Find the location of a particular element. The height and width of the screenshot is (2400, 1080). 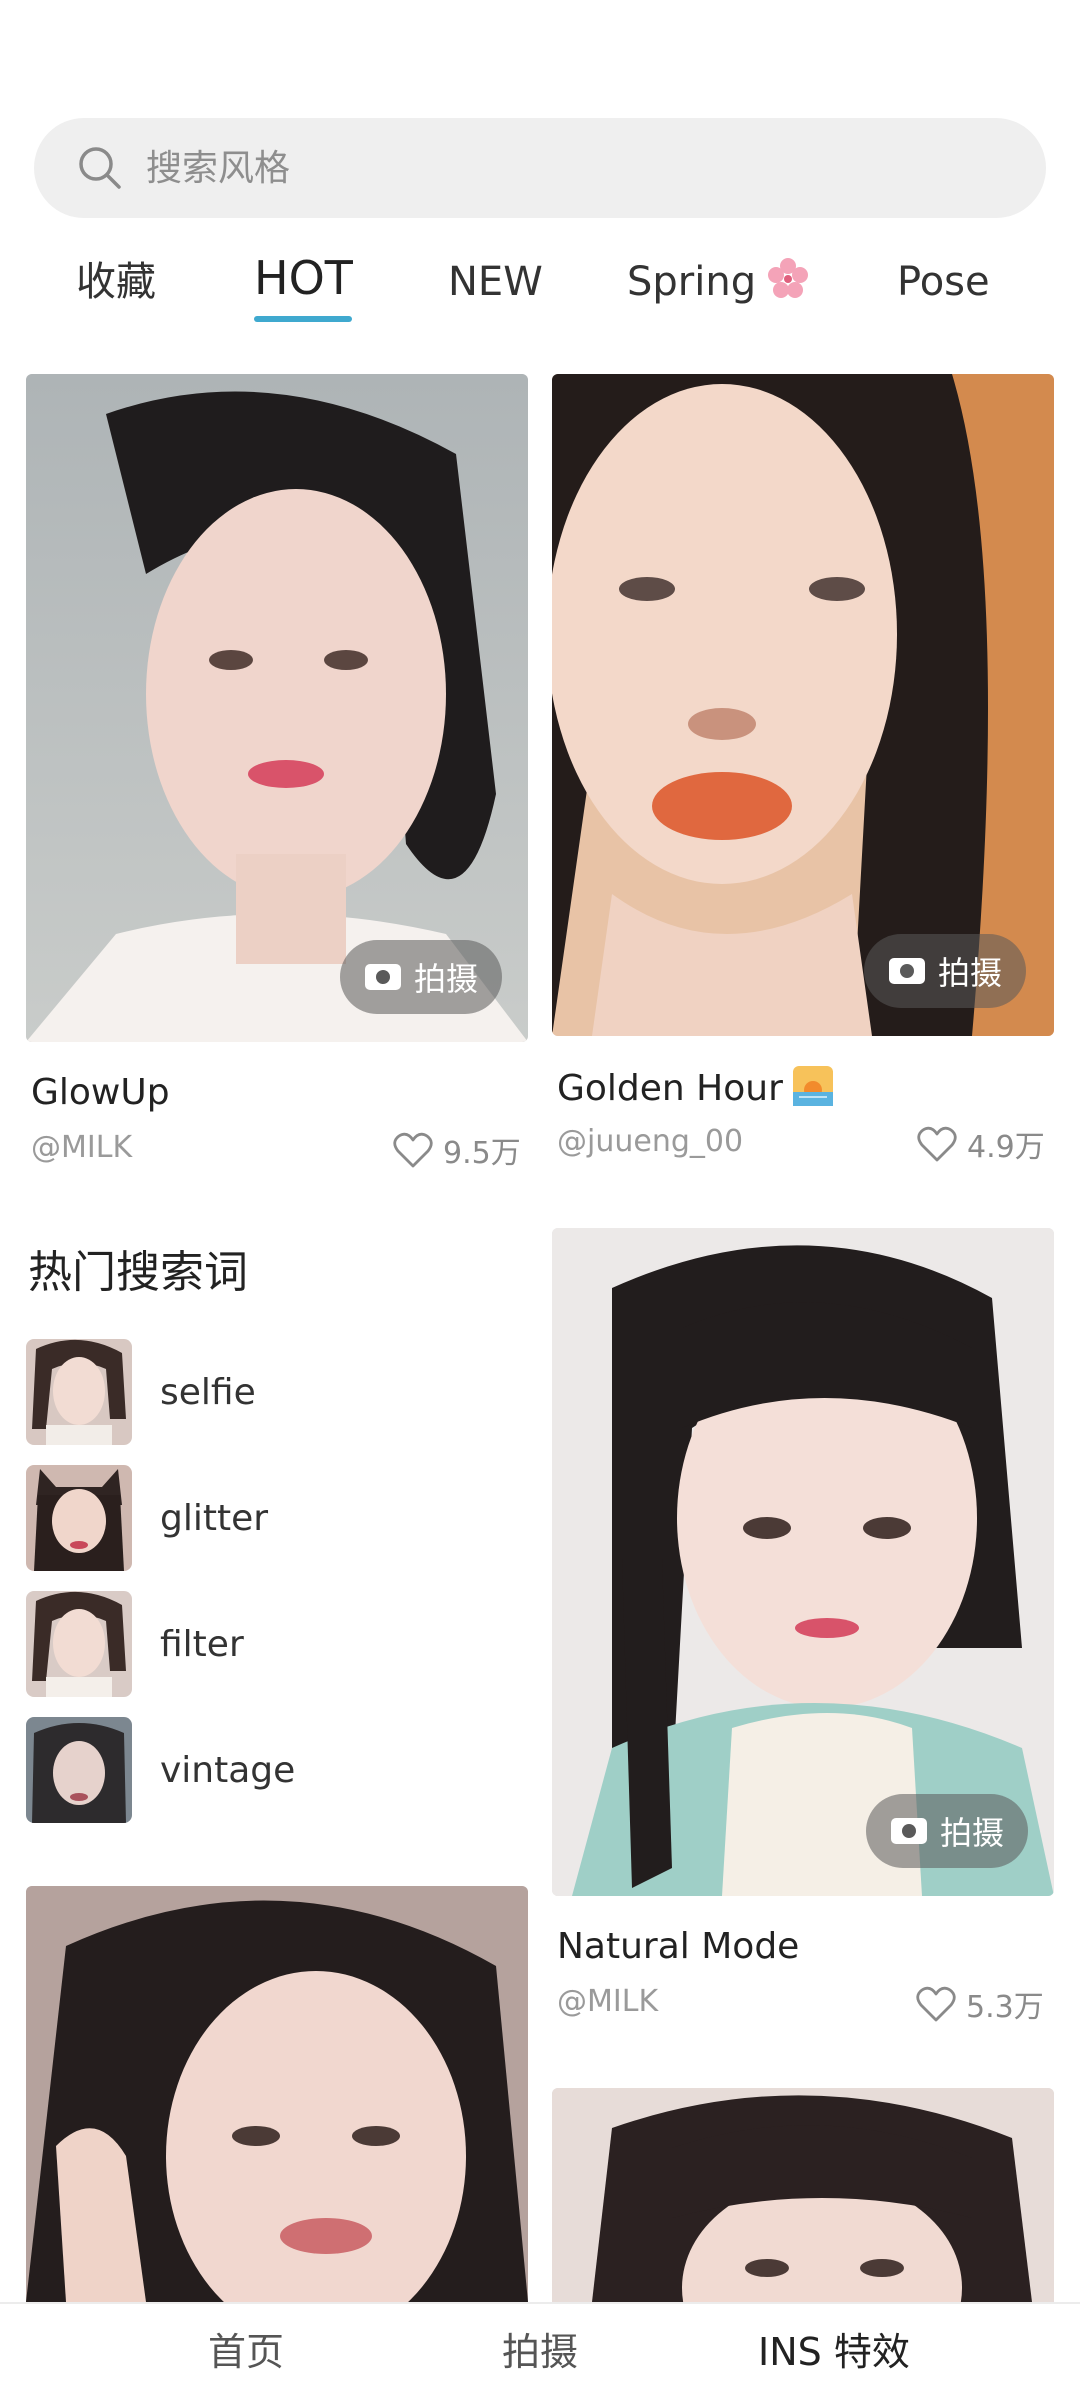

like-button: 9.5万 is located at coordinates (457, 1150).